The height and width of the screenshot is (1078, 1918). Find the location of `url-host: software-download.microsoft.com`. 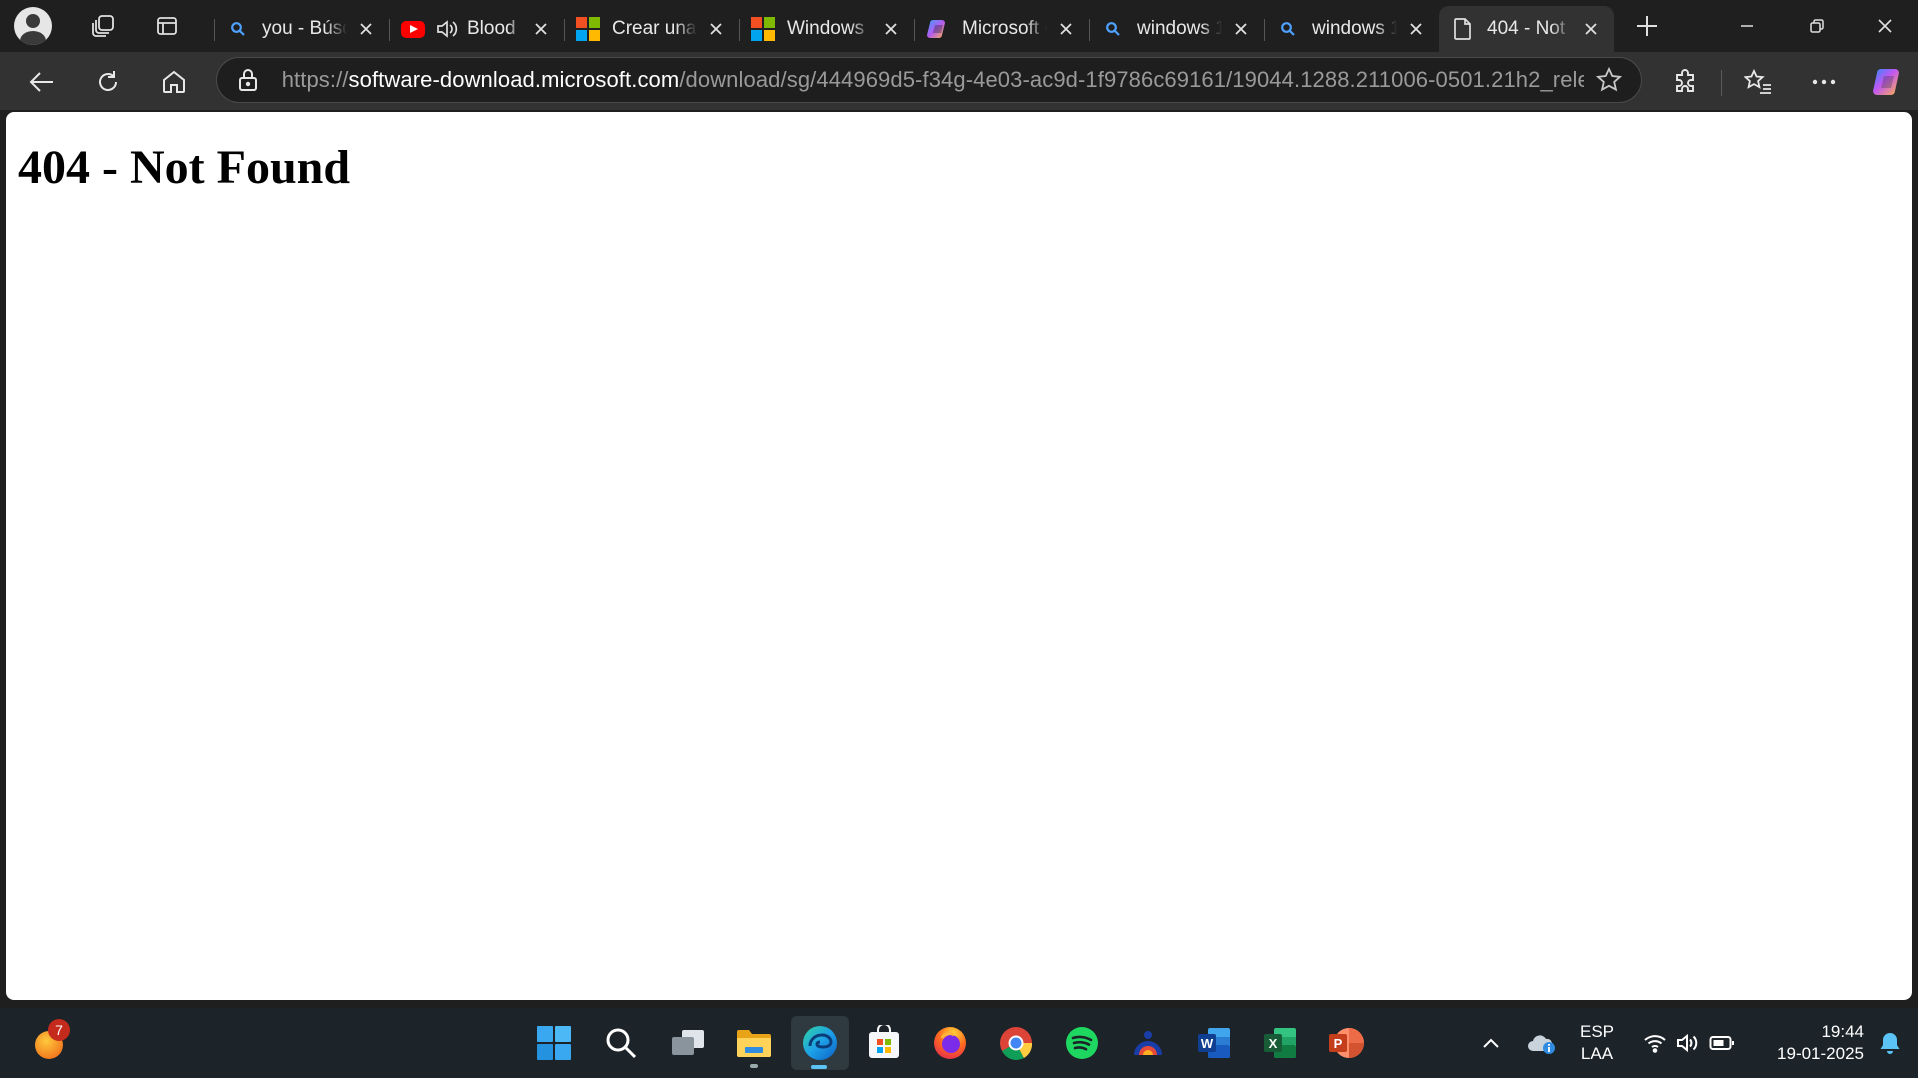

url-host: software-download.microsoft.com is located at coordinates (514, 79).